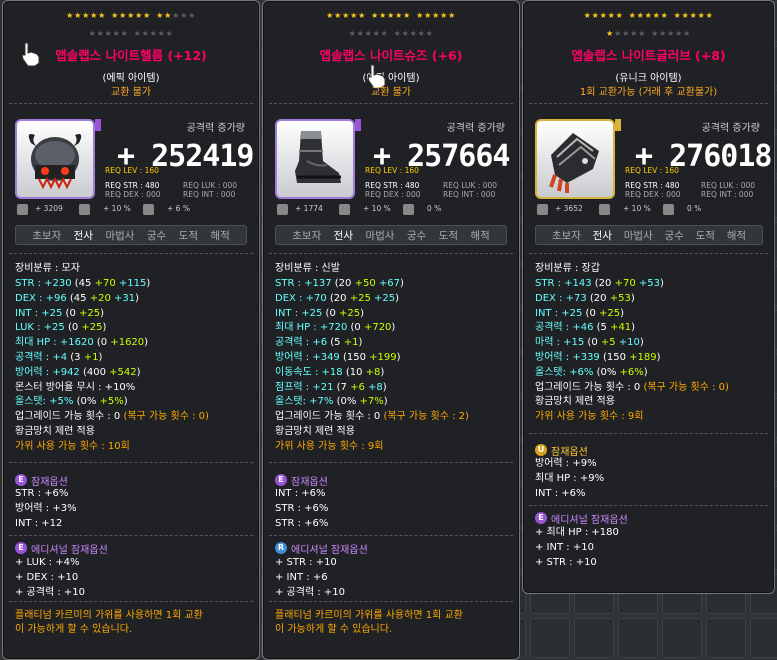 The image size is (777, 660). Describe the element at coordinates (39, 523) in the screenshot. I see `potential-line: INT : +12` at that location.